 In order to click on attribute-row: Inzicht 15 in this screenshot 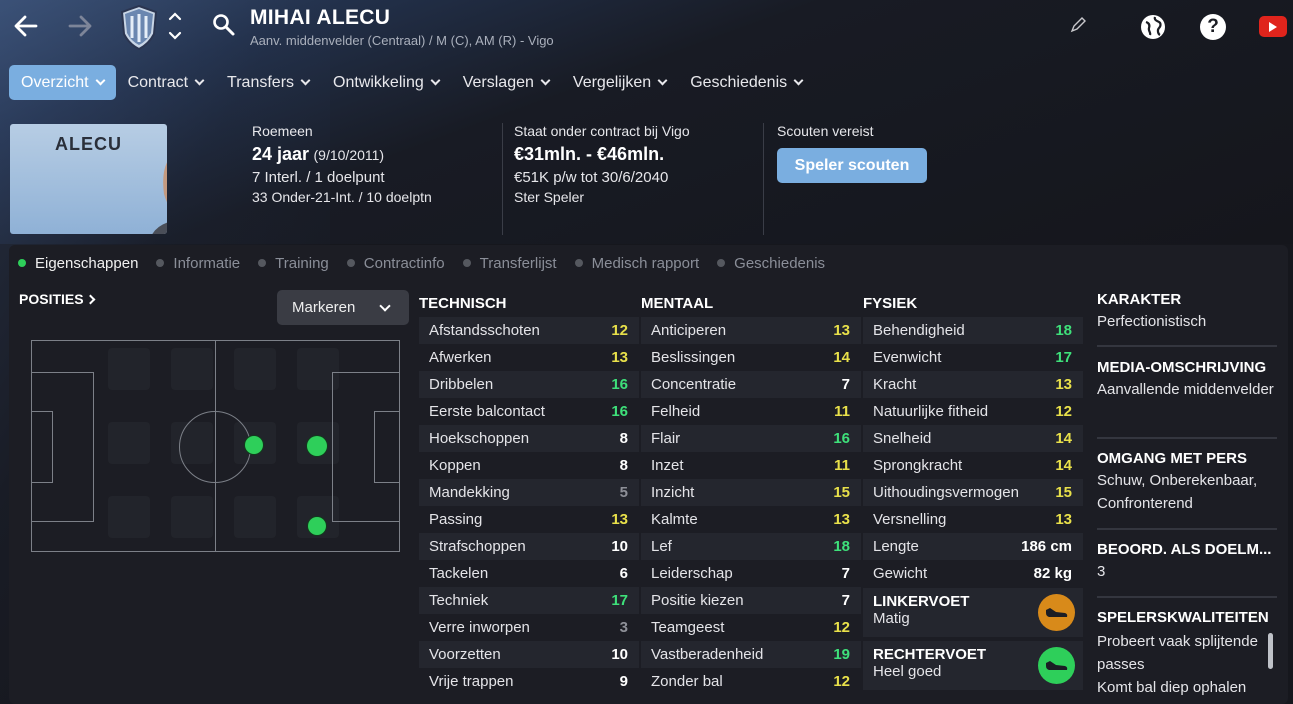, I will do `click(751, 492)`.